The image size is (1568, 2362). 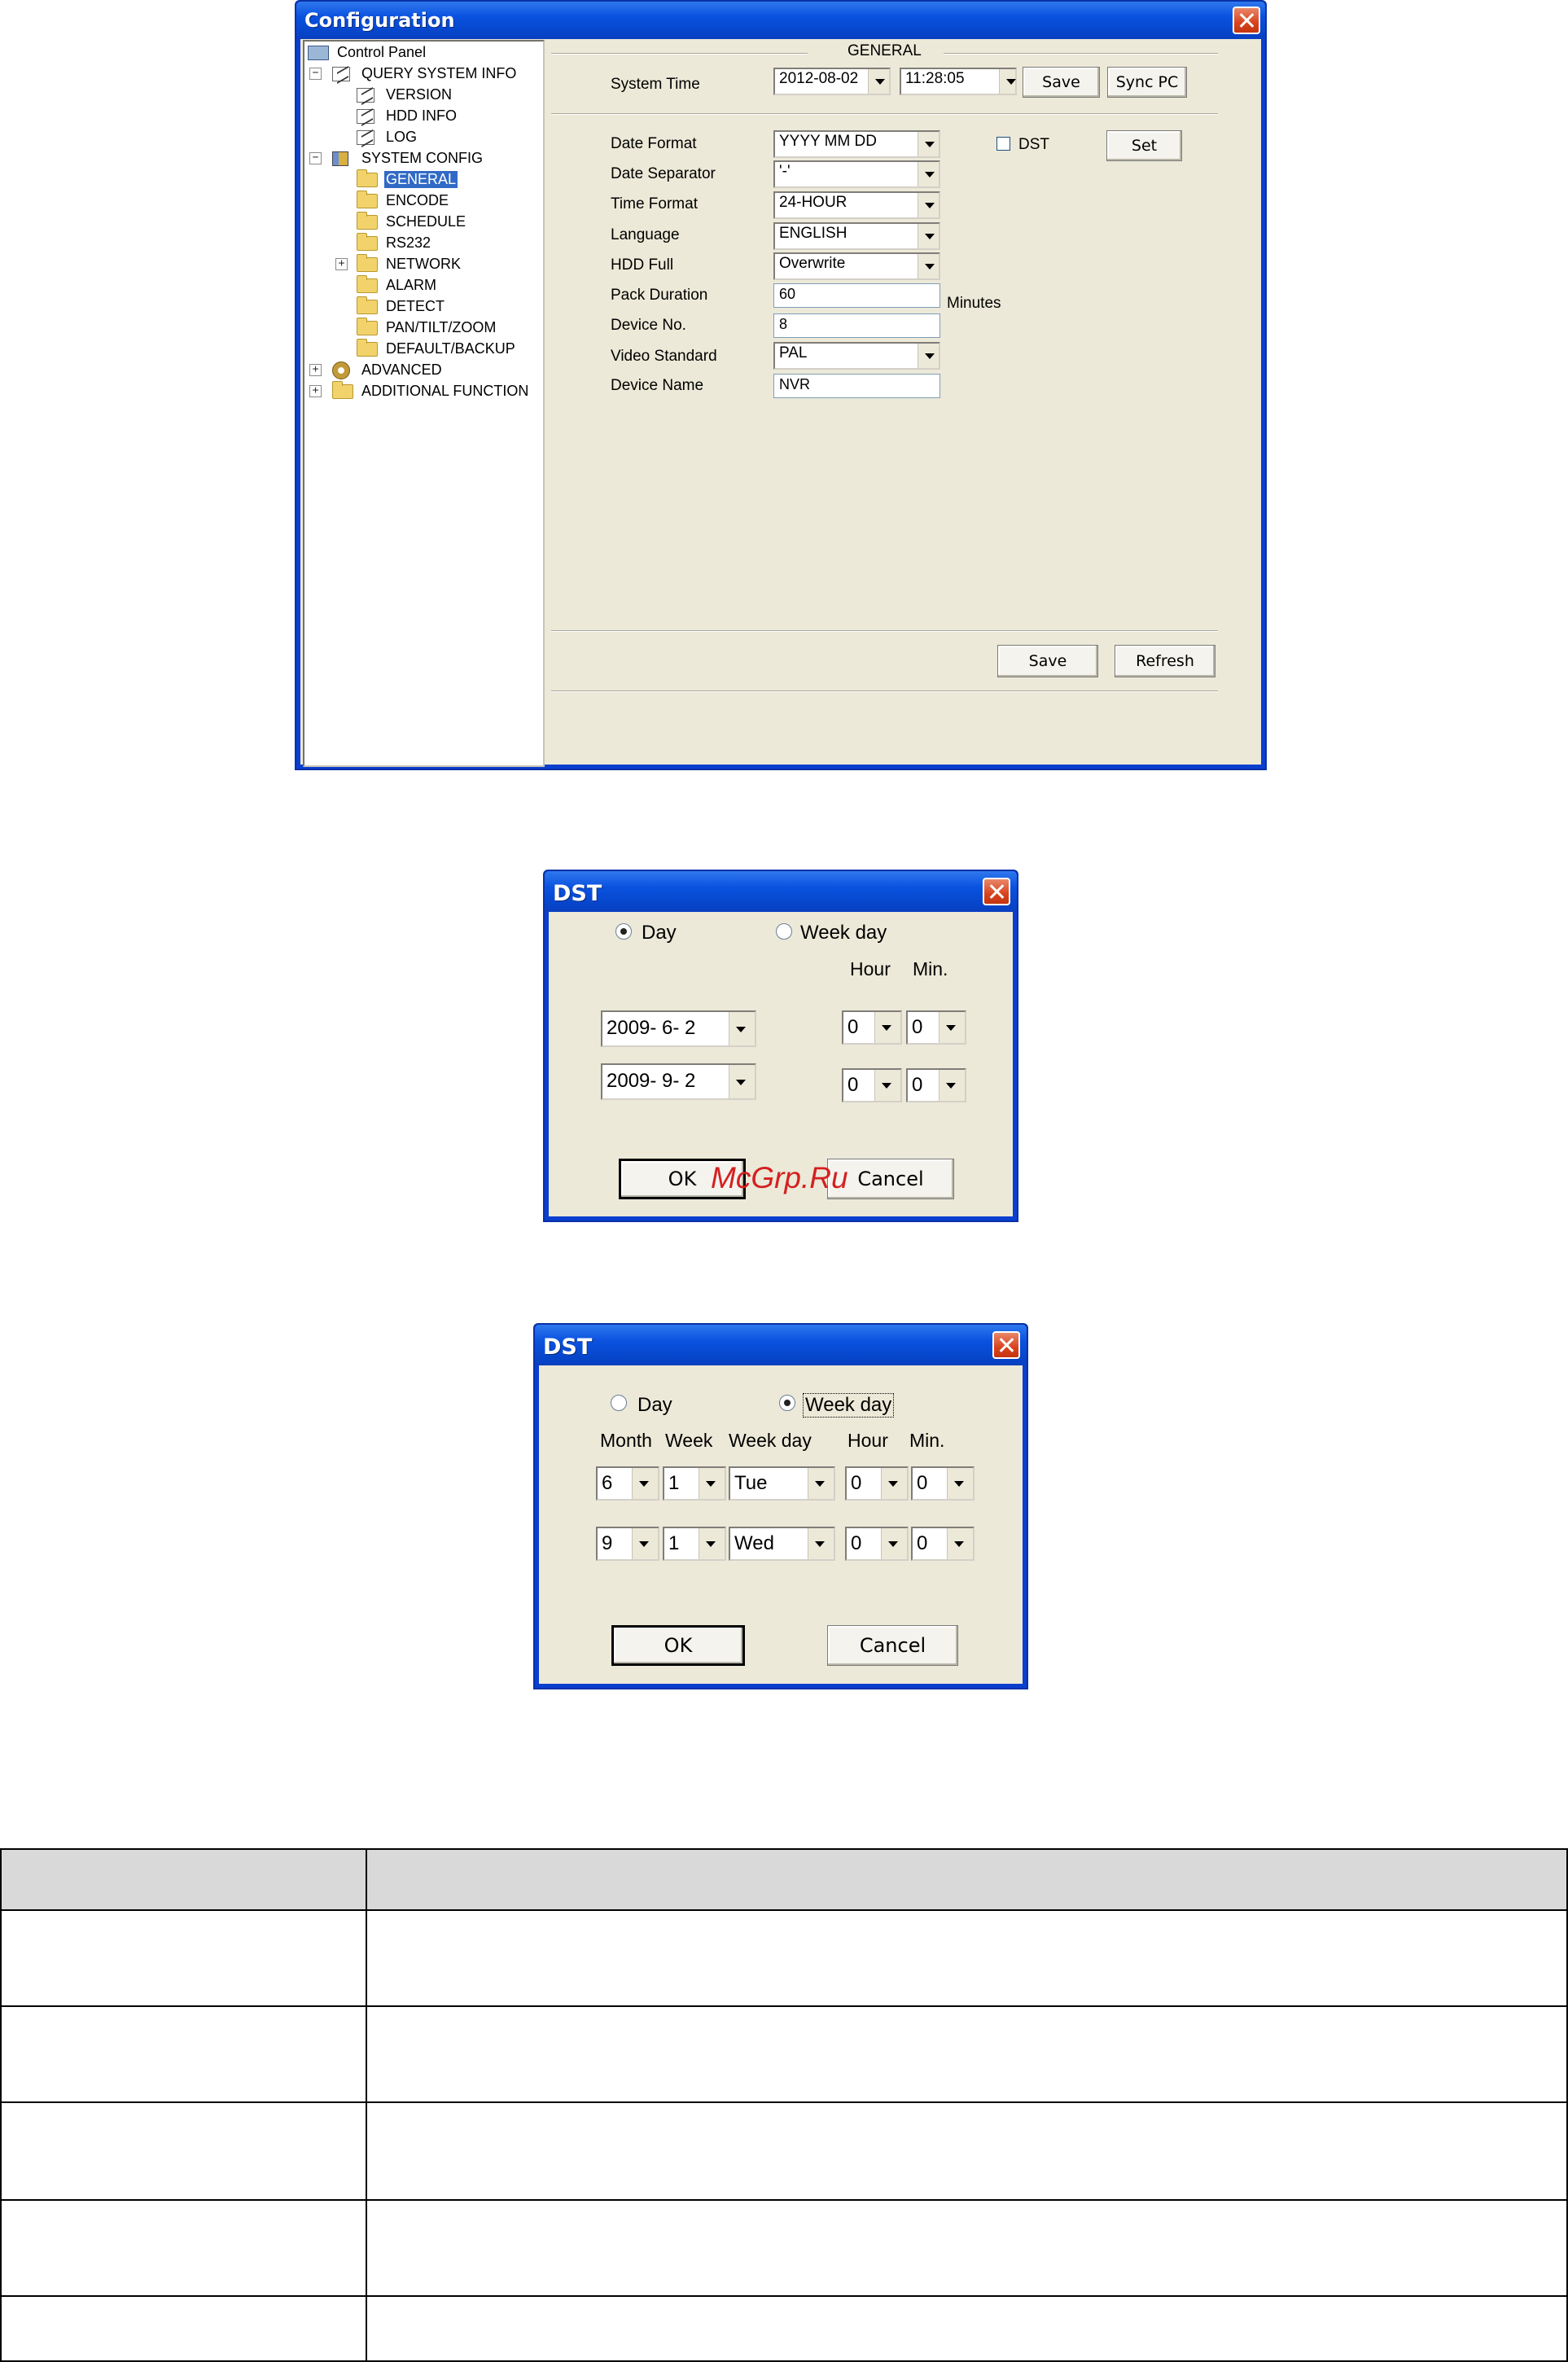 I want to click on cancel-button: Cancel, so click(x=893, y=1645).